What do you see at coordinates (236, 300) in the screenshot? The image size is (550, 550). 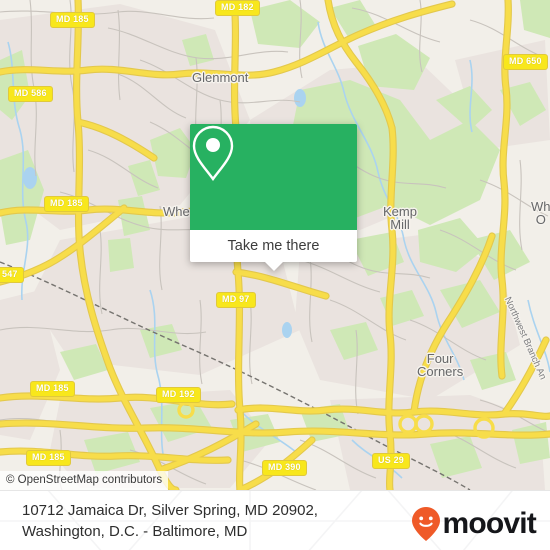 I see `road-shield: MD 97` at bounding box center [236, 300].